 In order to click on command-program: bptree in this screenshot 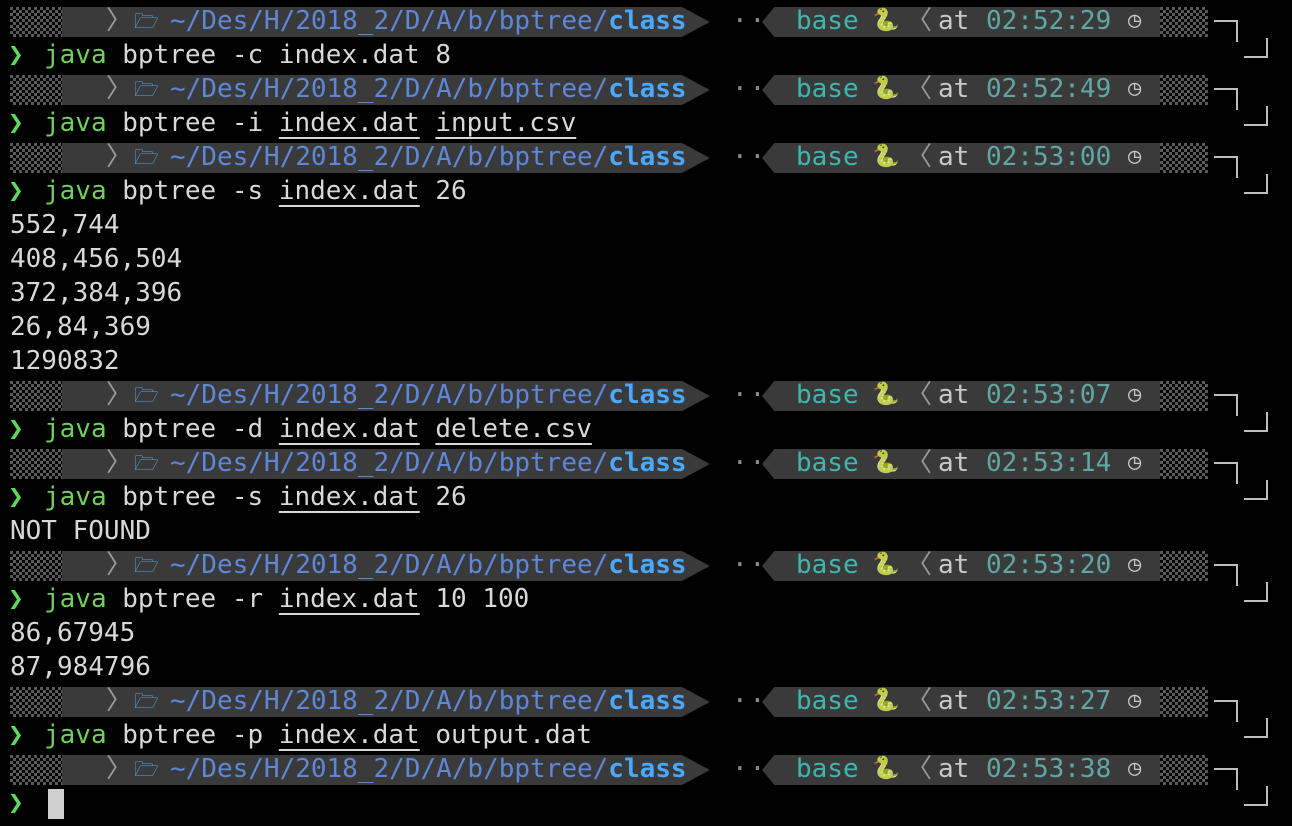, I will do `click(169, 123)`.